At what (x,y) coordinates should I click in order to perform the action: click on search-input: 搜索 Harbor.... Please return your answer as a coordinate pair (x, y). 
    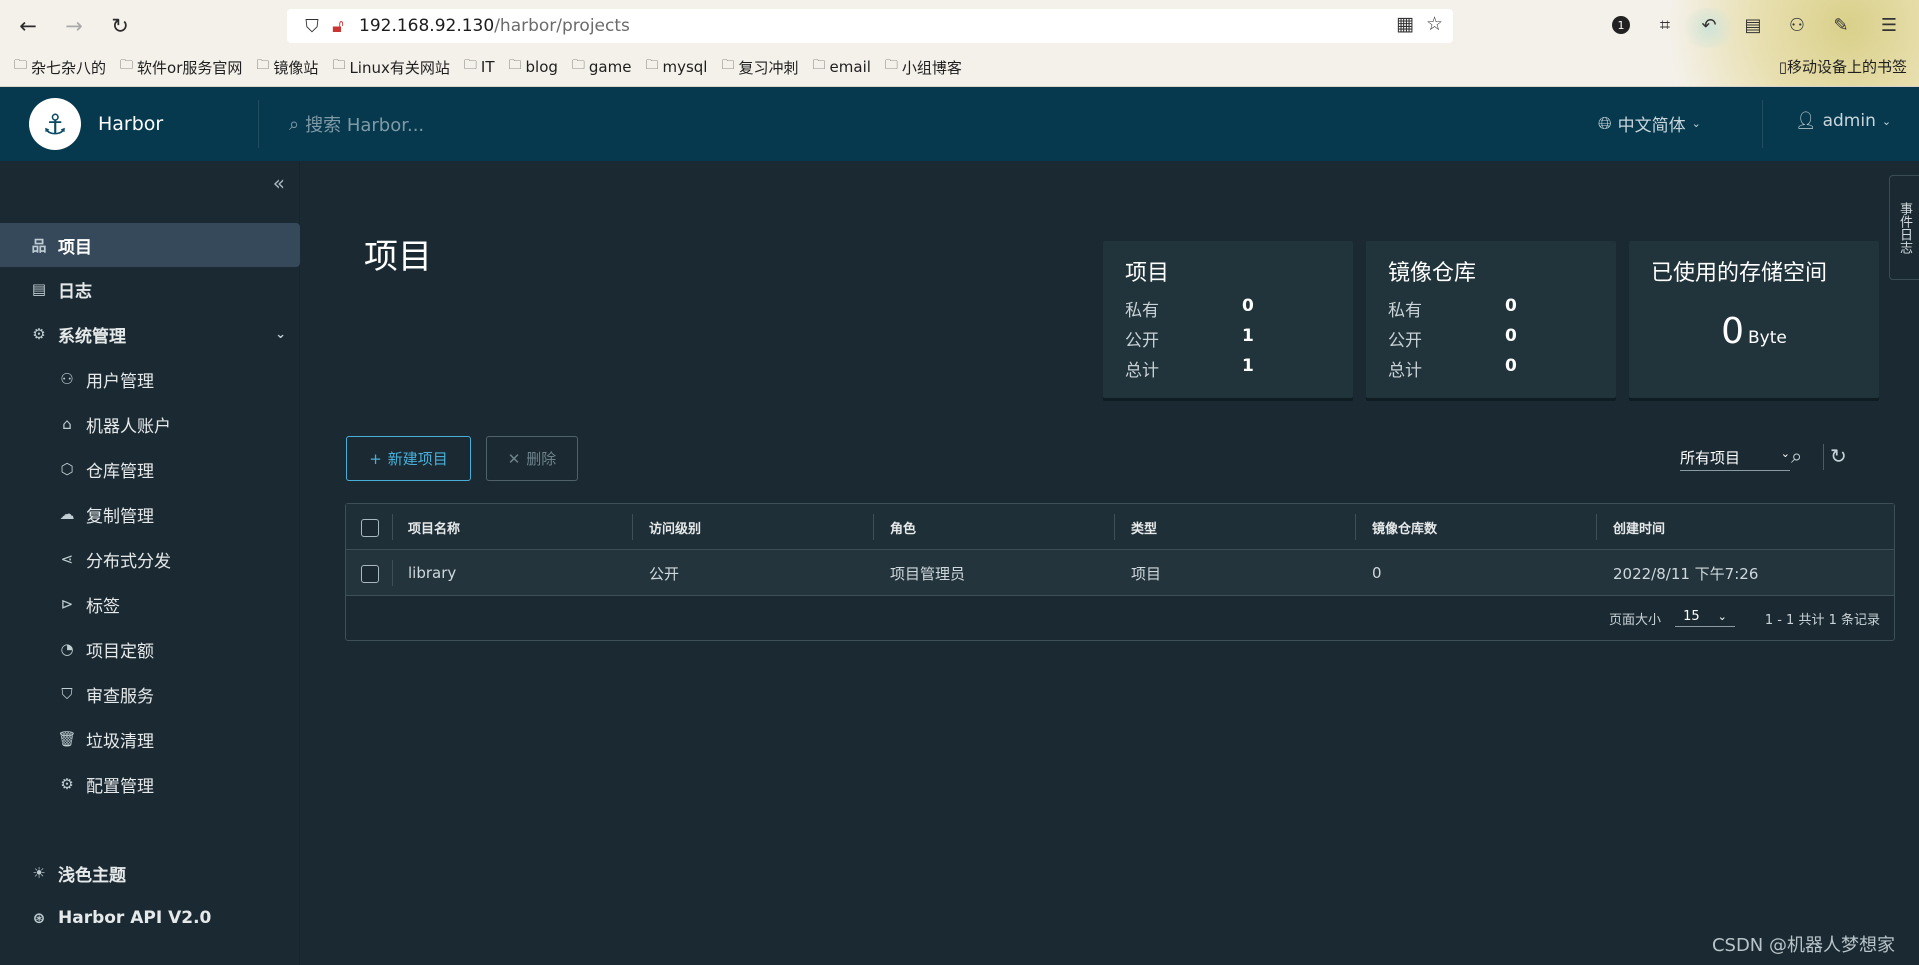
    Looking at the image, I should click on (364, 124).